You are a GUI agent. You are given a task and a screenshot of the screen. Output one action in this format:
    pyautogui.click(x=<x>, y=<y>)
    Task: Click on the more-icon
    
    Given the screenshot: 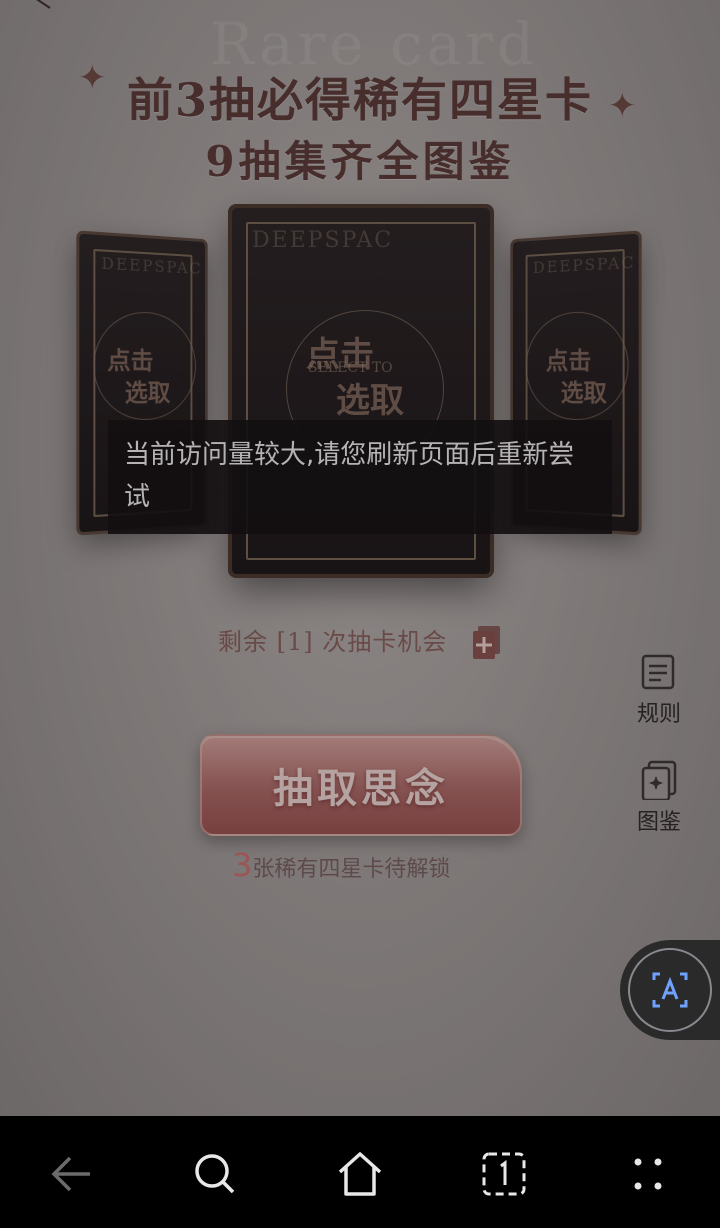 What is the action you would take?
    pyautogui.click(x=648, y=1174)
    